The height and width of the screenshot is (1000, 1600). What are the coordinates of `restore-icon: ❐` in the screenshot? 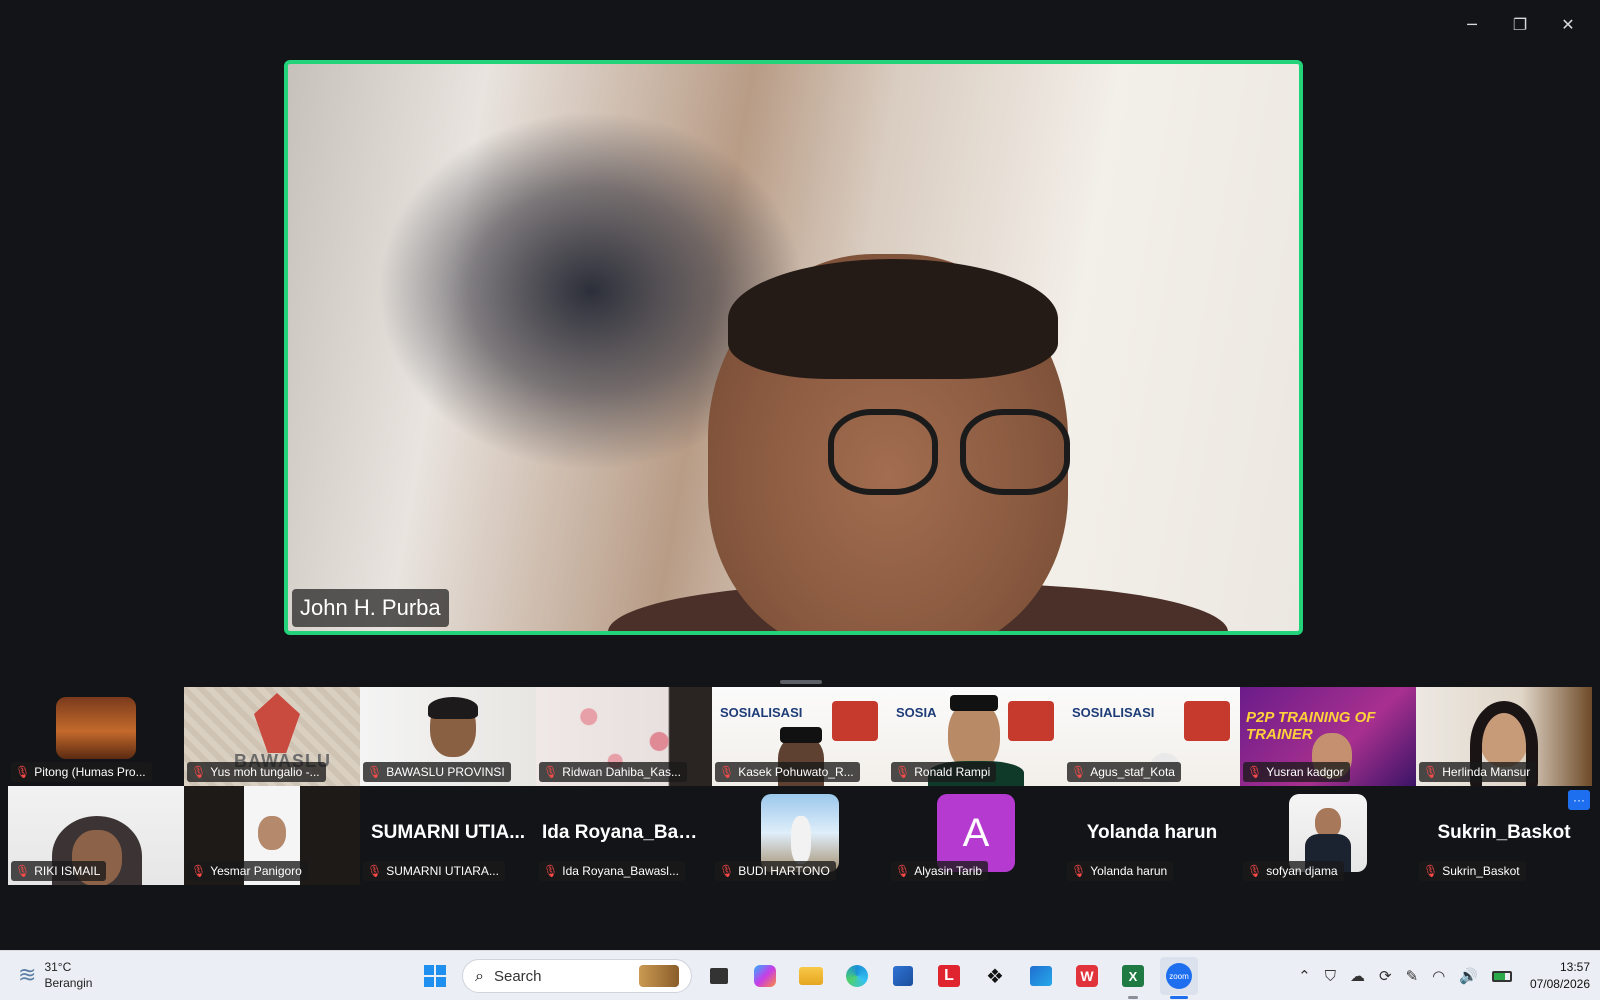 It's located at (1520, 24).